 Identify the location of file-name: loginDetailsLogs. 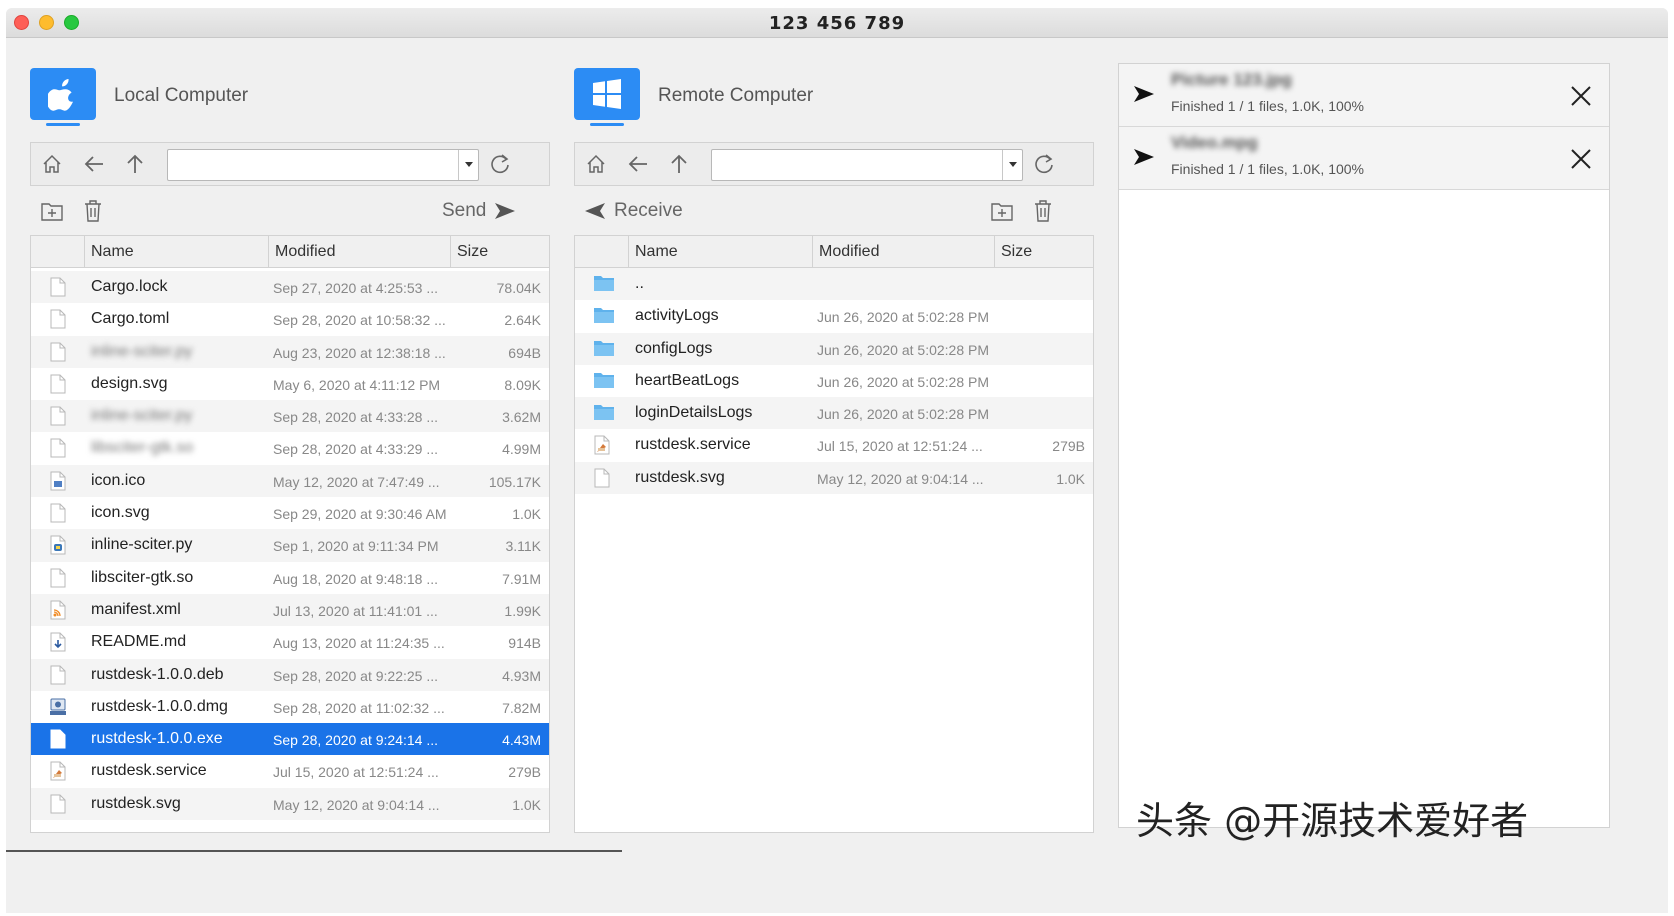
(694, 413).